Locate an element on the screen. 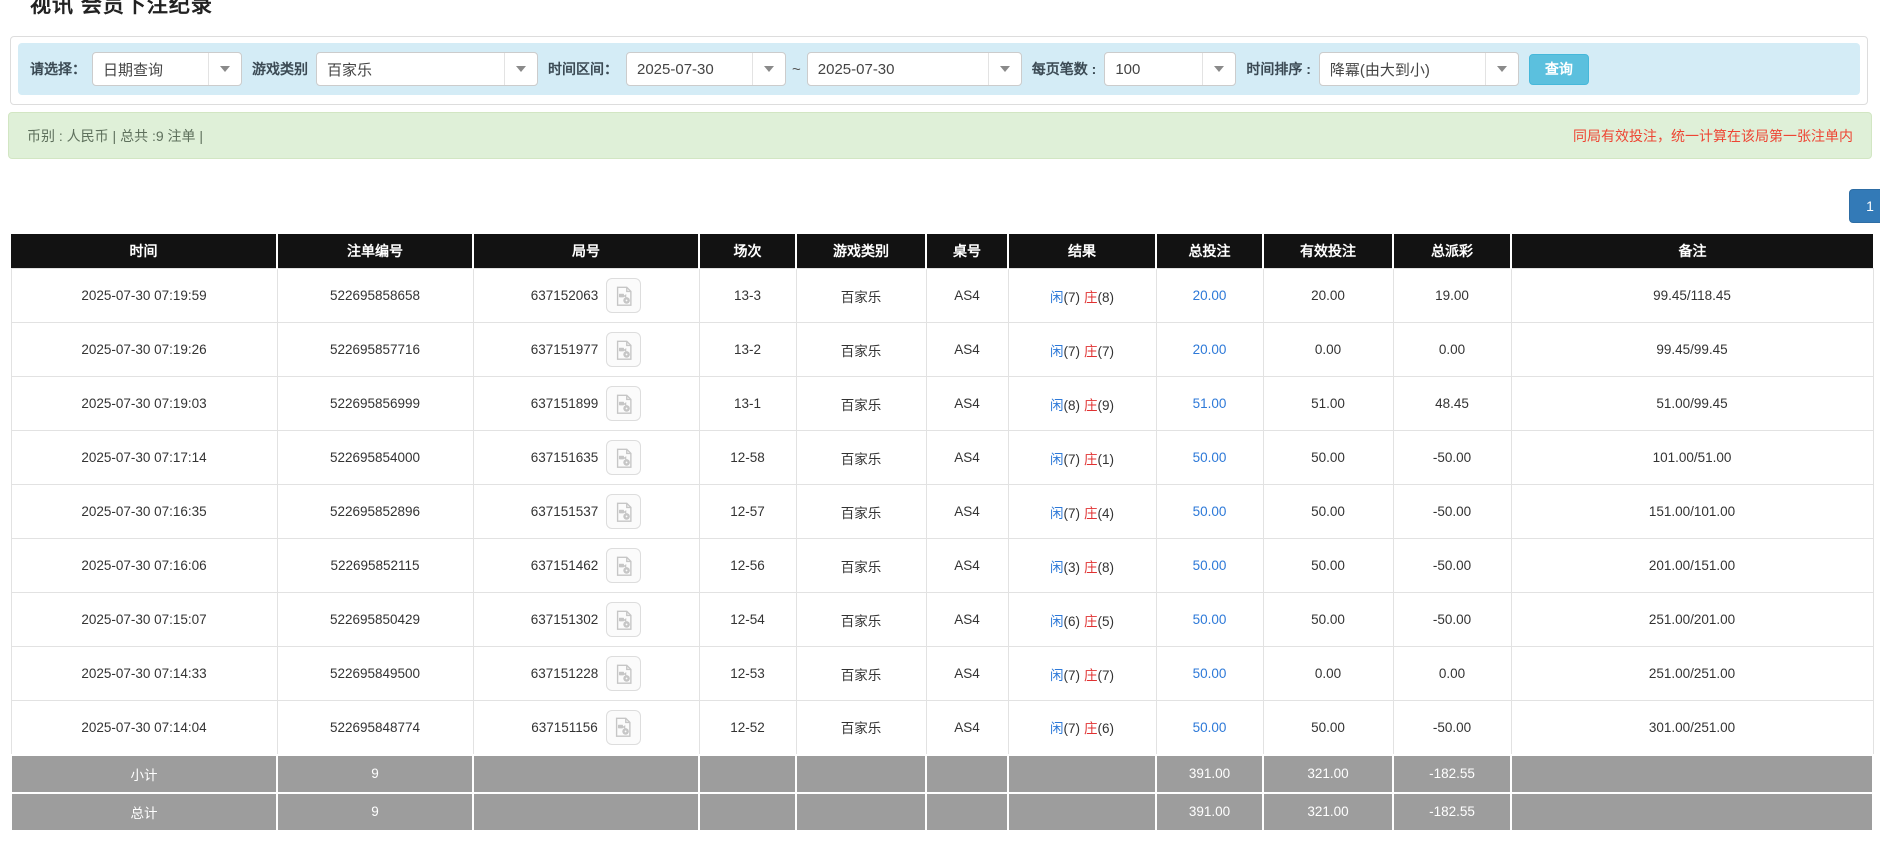 Image resolution: width=1880 pixels, height=845 pixels. video-record-icon is located at coordinates (624, 458).